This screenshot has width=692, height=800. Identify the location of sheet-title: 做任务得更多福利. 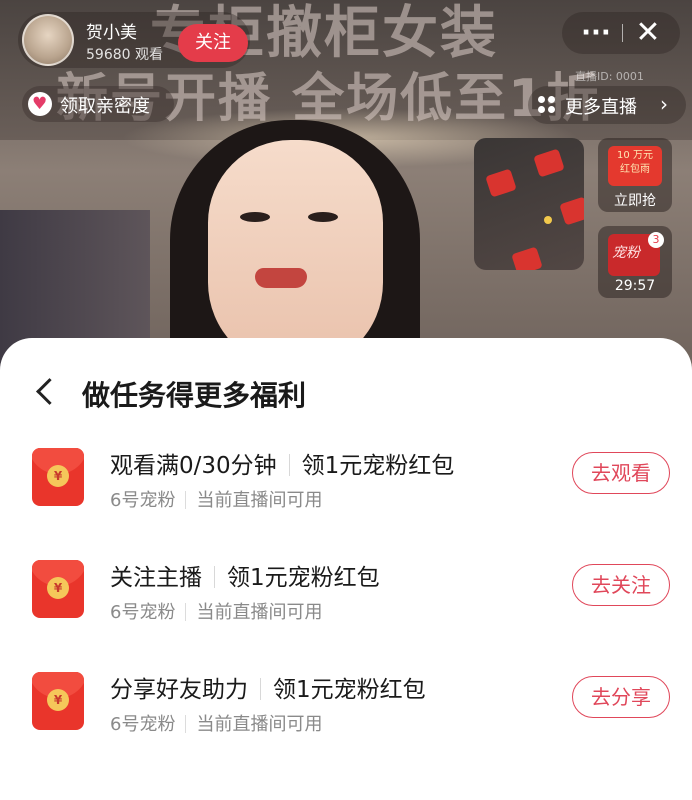
(194, 395).